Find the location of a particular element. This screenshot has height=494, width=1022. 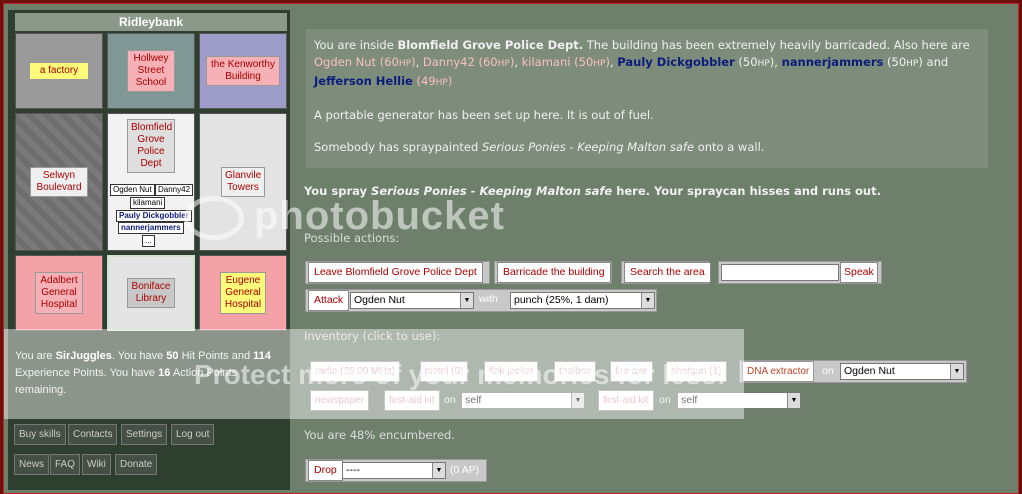

occupant-tag: Danny42 is located at coordinates (174, 190).